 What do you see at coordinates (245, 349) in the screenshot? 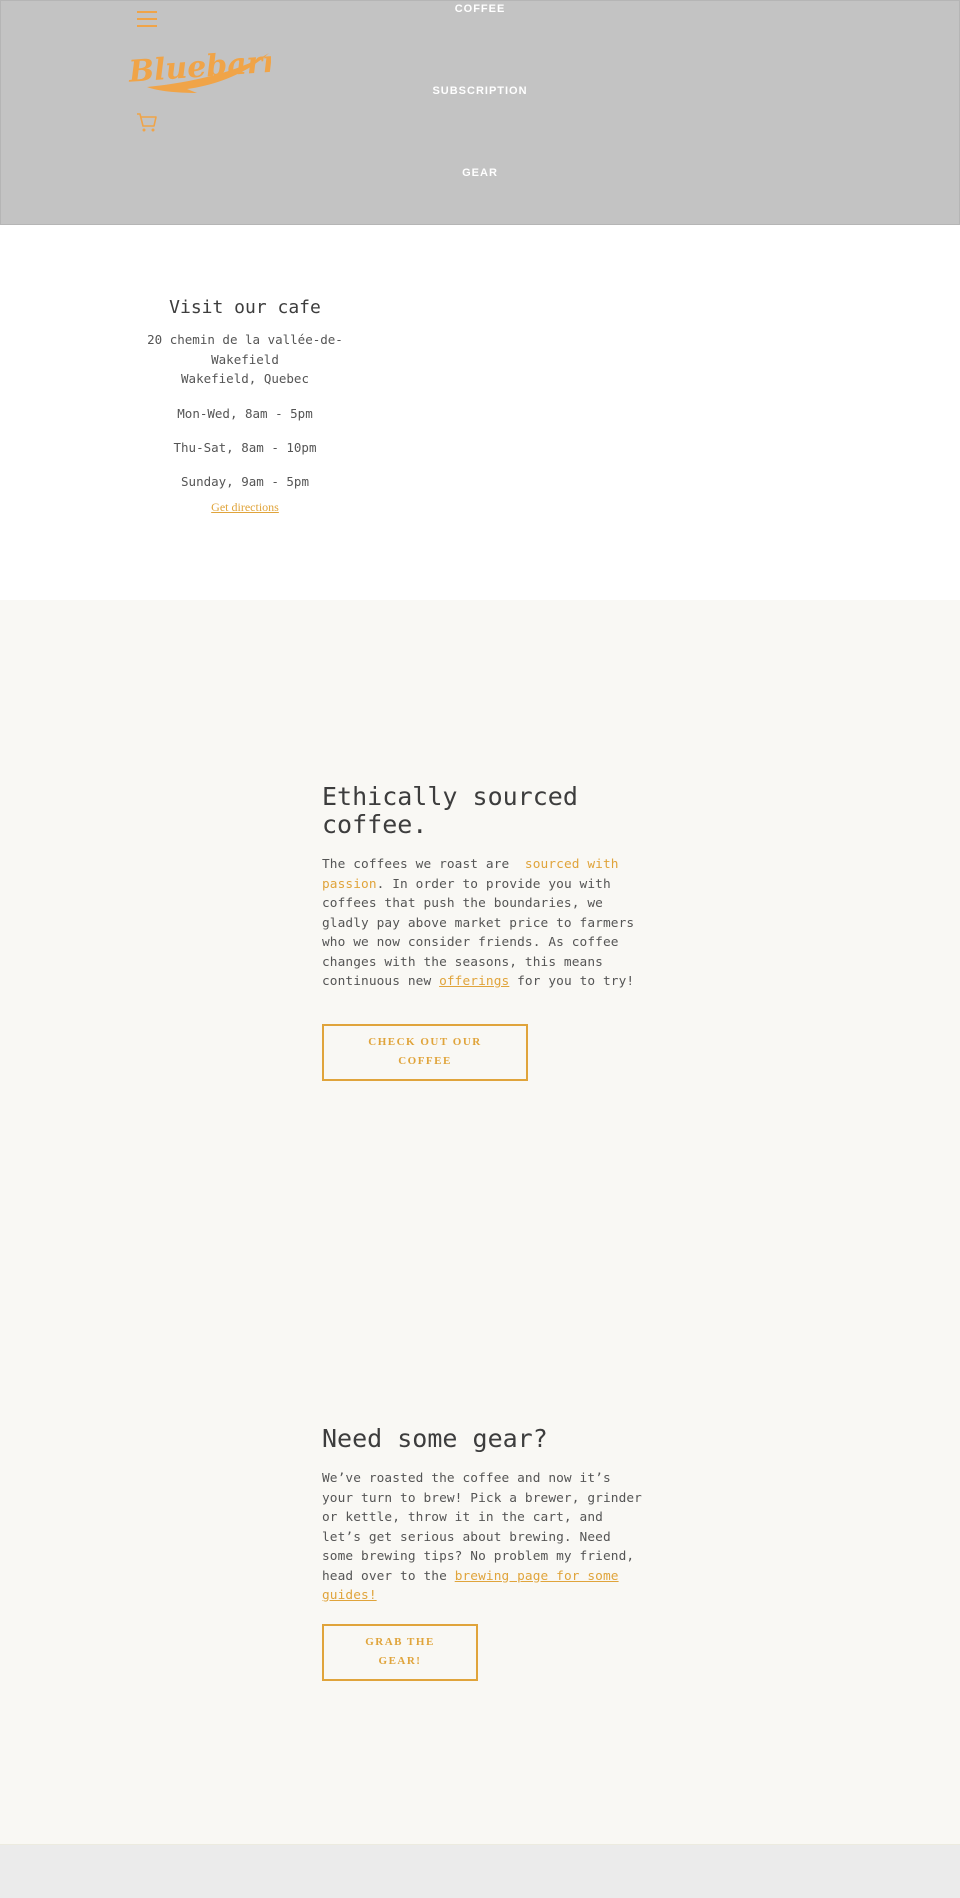
I see `address-line-1: 20 chemin de la vallée-de-Wakefield` at bounding box center [245, 349].